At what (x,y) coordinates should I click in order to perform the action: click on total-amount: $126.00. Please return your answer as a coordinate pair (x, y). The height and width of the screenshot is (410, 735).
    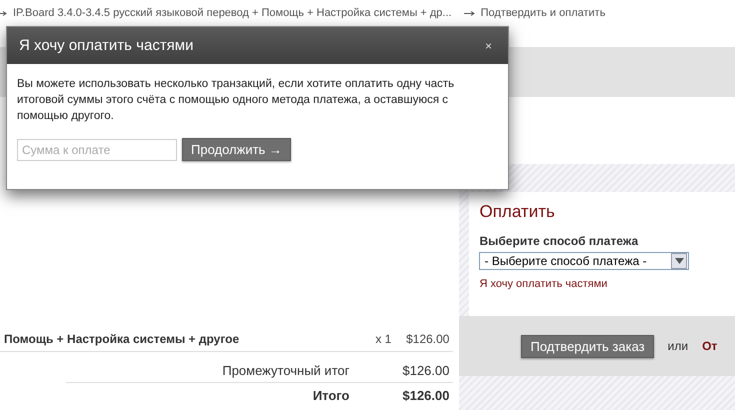
    Looking at the image, I should click on (425, 395).